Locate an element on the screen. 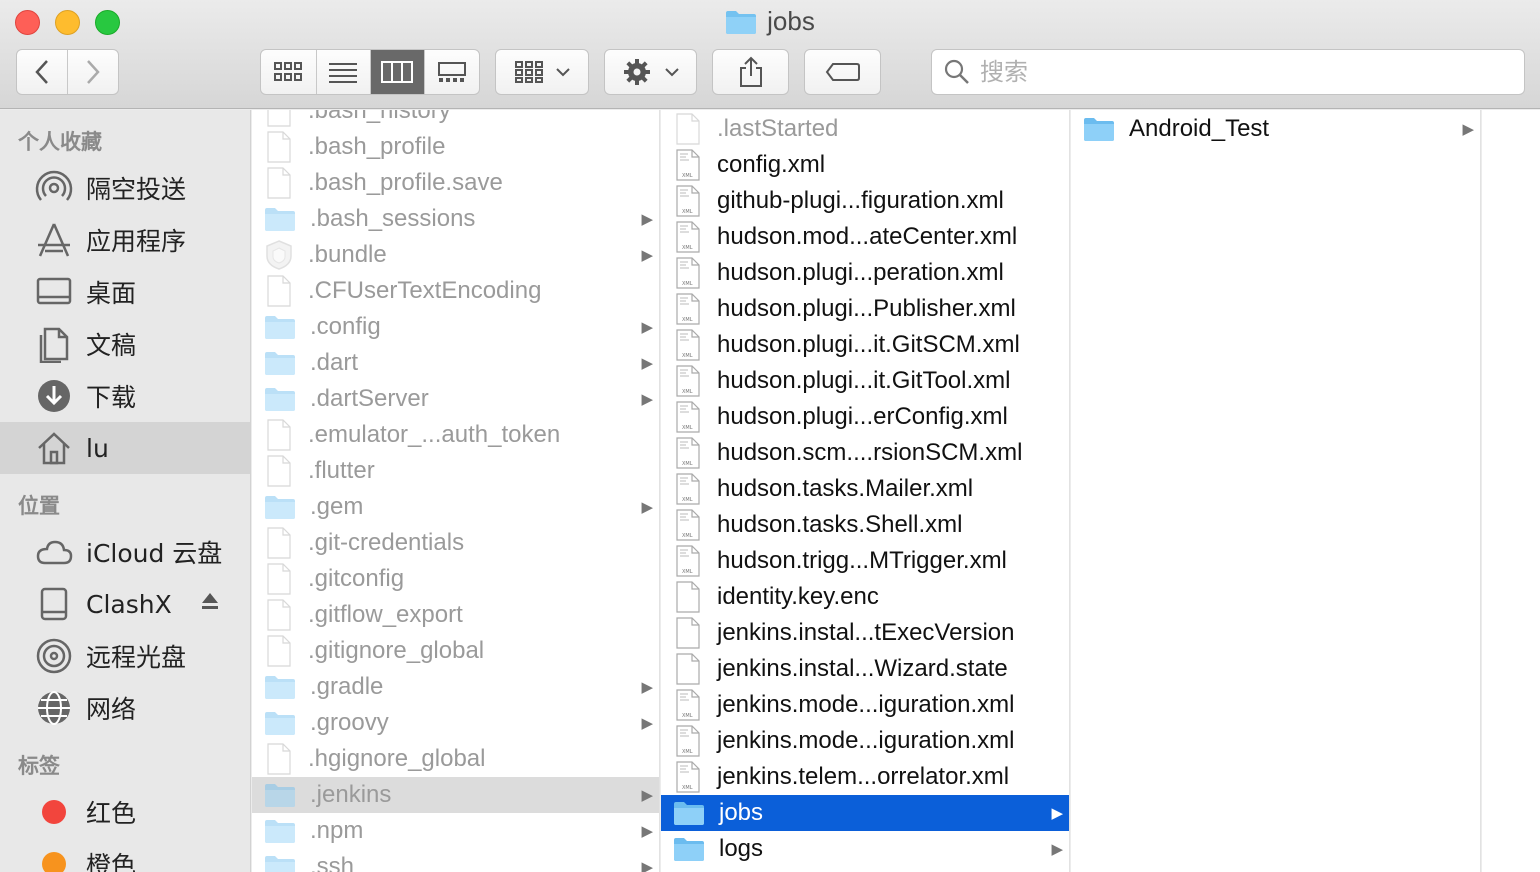  item-name: hudson.mod...ateCenter.xml is located at coordinates (867, 236).